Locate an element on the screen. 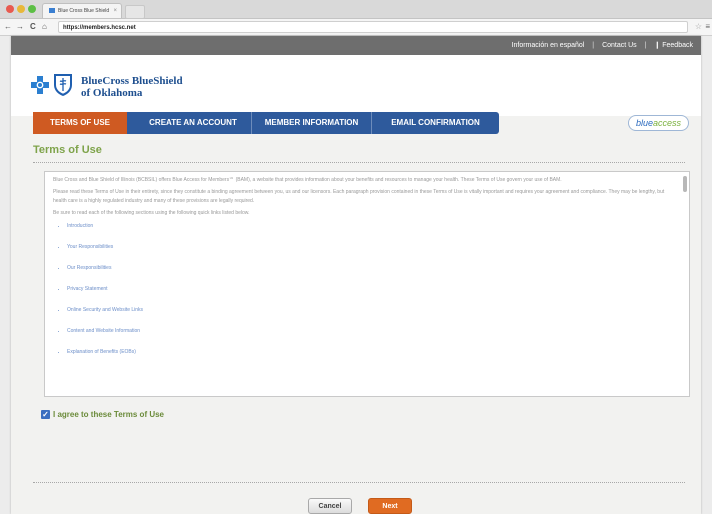 The height and width of the screenshot is (514, 712). spanish-link: Información en español is located at coordinates (548, 45).